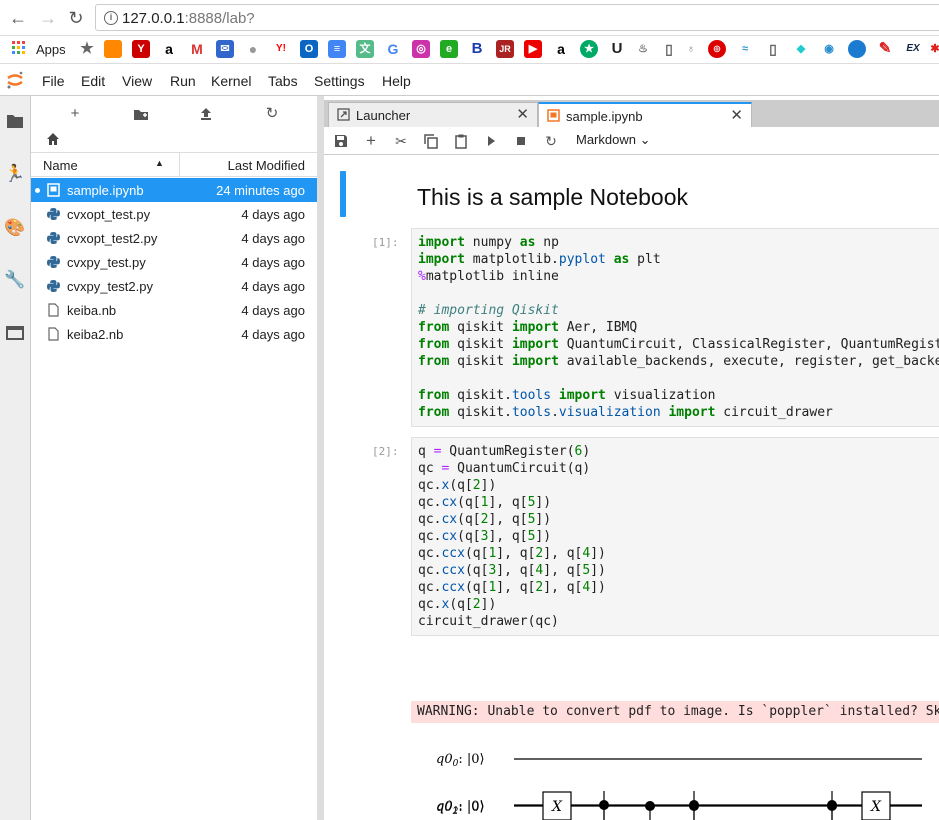 Image resolution: width=939 pixels, height=820 pixels. What do you see at coordinates (561, 49) in the screenshot?
I see `bookmark-amazon2-icon: a` at bounding box center [561, 49].